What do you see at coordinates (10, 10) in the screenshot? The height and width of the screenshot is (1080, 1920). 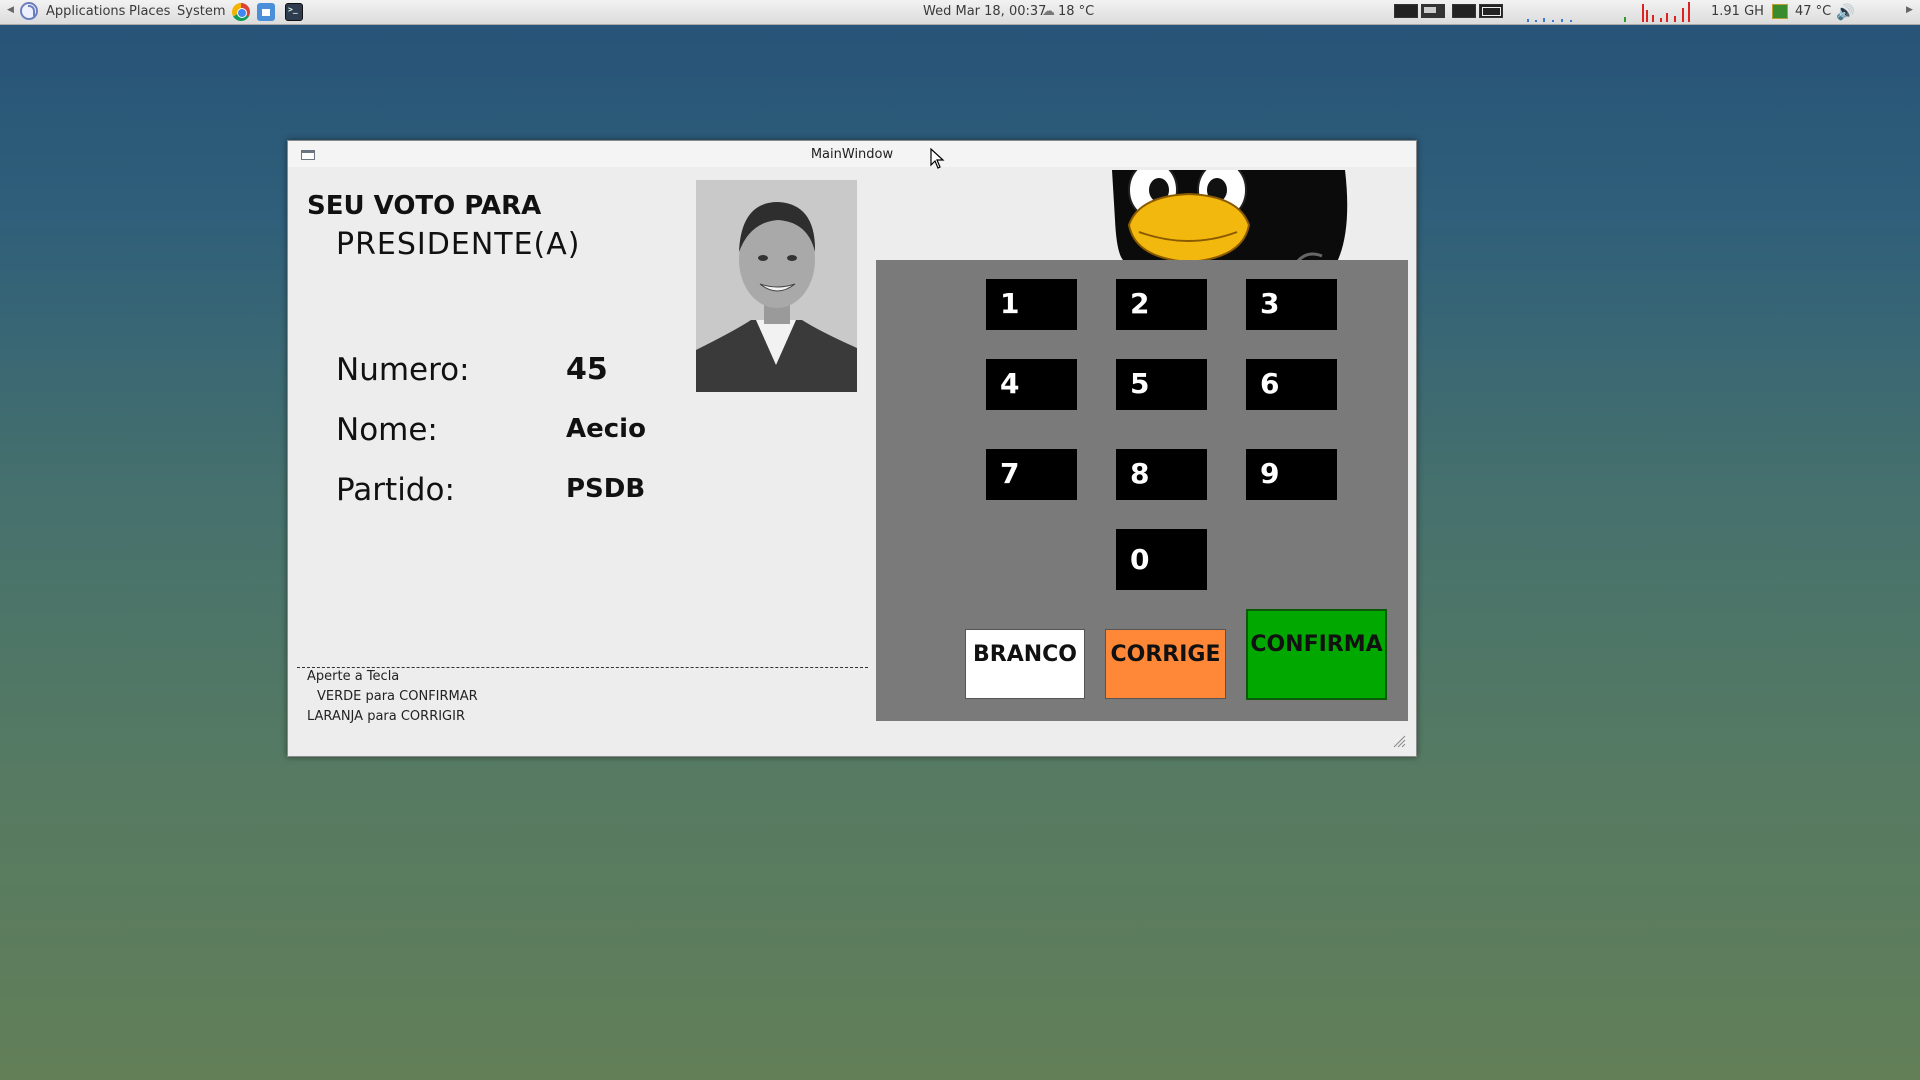 I see `panel-scroll-left-icon: ◀` at bounding box center [10, 10].